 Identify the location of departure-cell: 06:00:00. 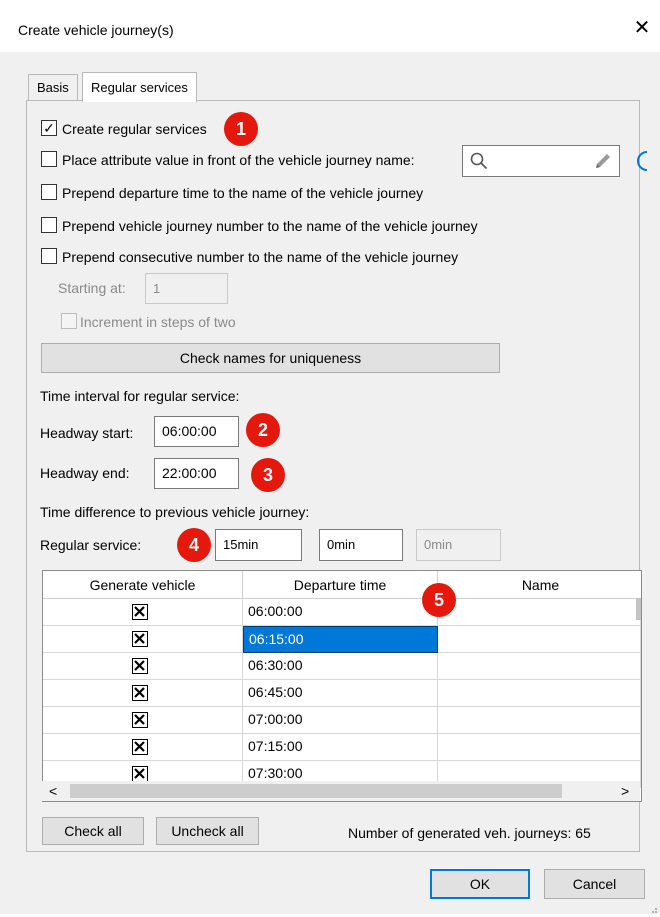
(340, 612).